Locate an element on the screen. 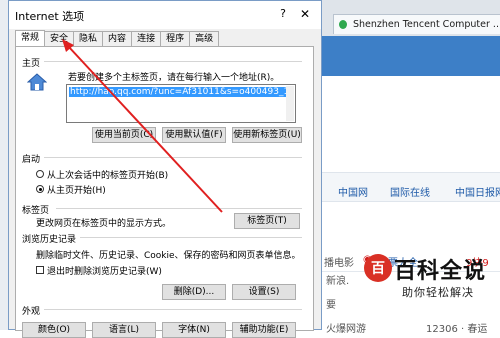  tabs-group-label: 标签页 is located at coordinates (36, 211).